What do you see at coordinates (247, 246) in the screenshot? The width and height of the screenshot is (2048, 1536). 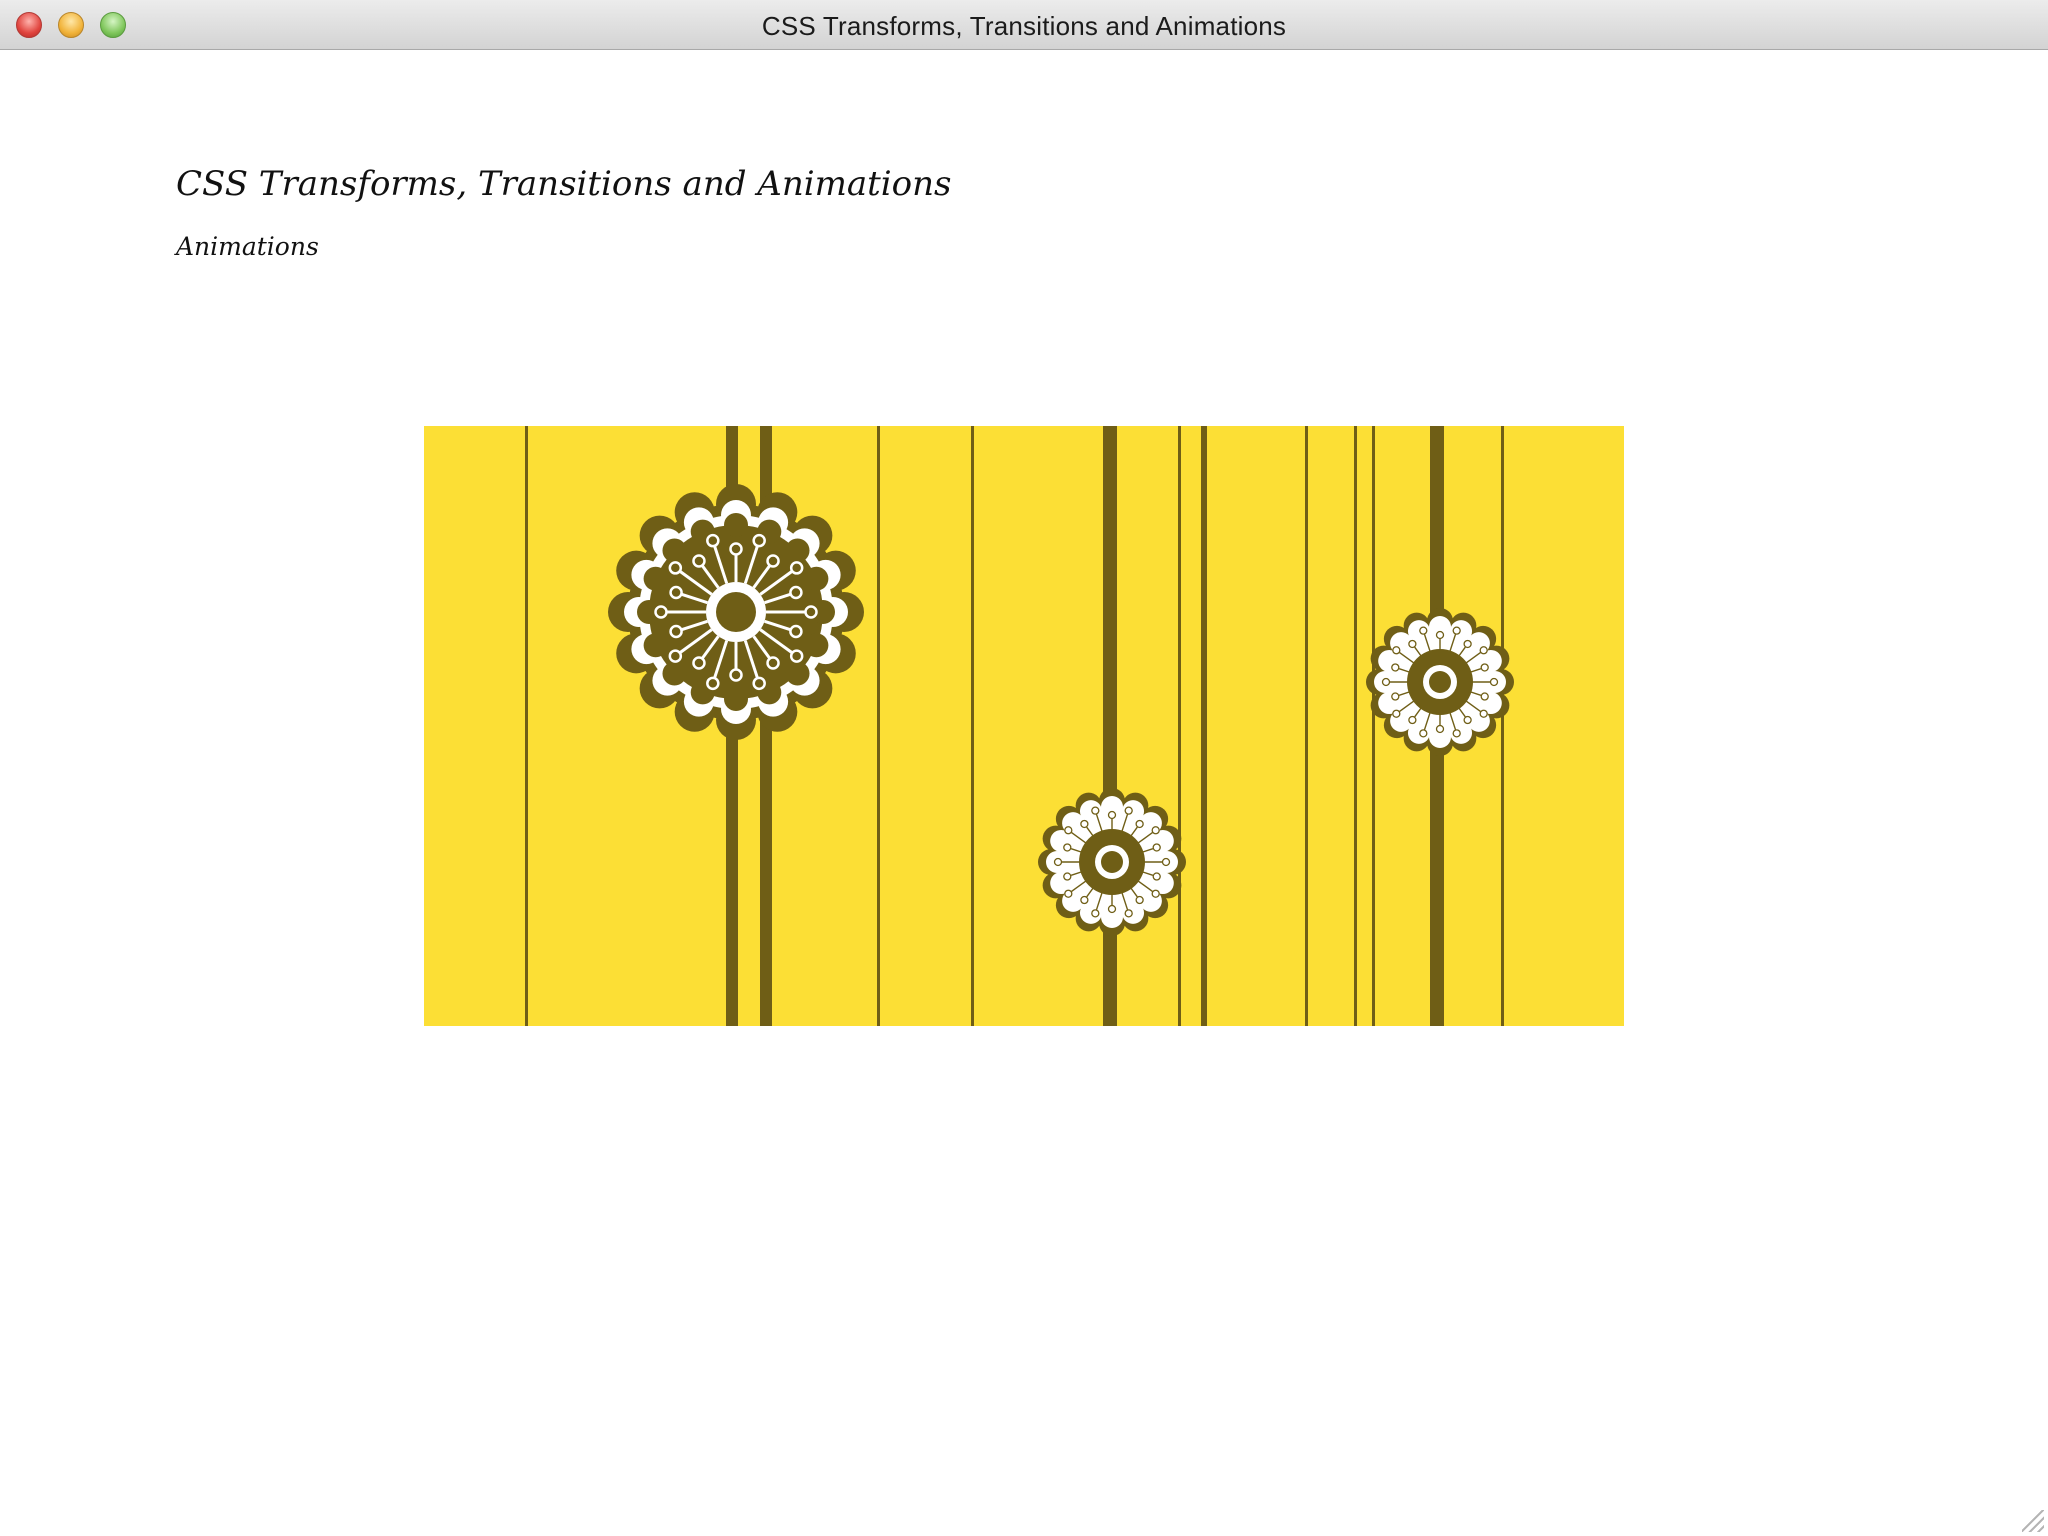 I see `page-subtitle: Animations` at bounding box center [247, 246].